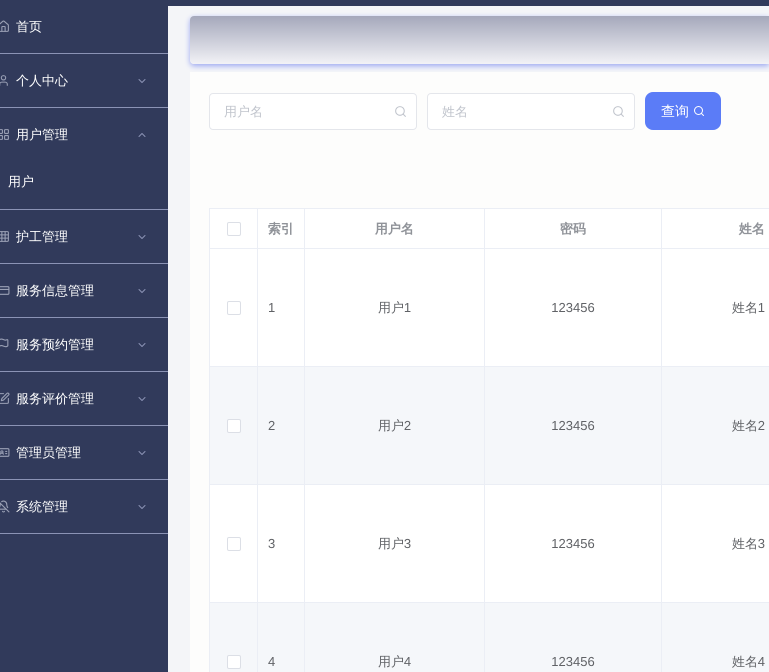  What do you see at coordinates (395, 543) in the screenshot?
I see `table-cell-text: 用户3` at bounding box center [395, 543].